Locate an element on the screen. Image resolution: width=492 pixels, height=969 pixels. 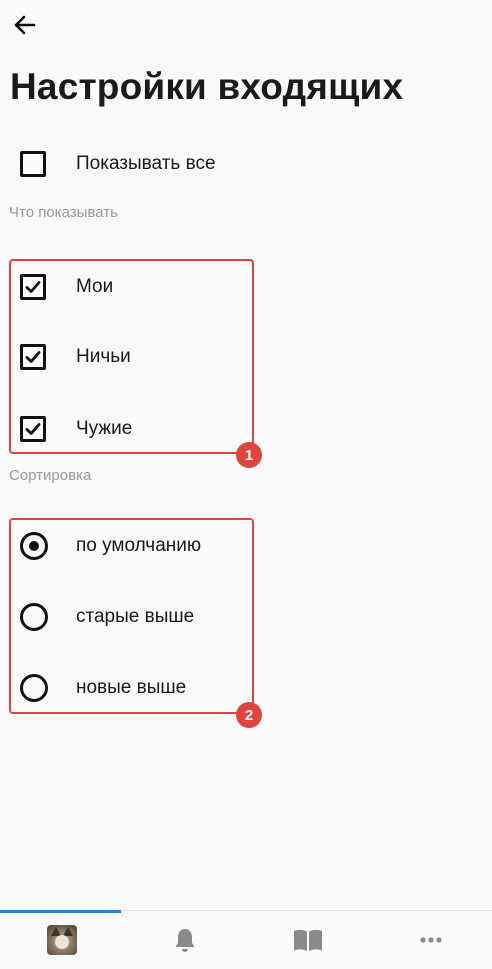
show-all-checkbox-row: Показывать все is located at coordinates (118, 164).